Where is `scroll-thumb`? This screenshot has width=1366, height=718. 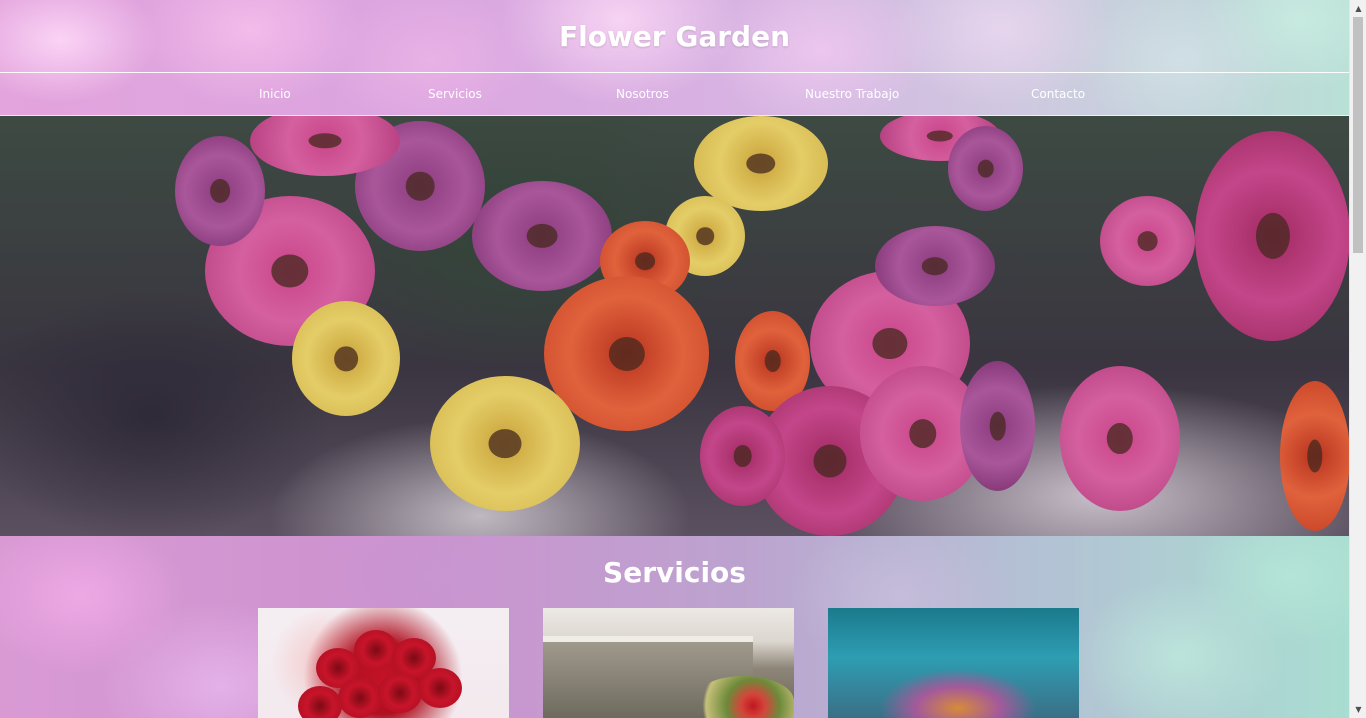
scroll-thumb is located at coordinates (1358, 135).